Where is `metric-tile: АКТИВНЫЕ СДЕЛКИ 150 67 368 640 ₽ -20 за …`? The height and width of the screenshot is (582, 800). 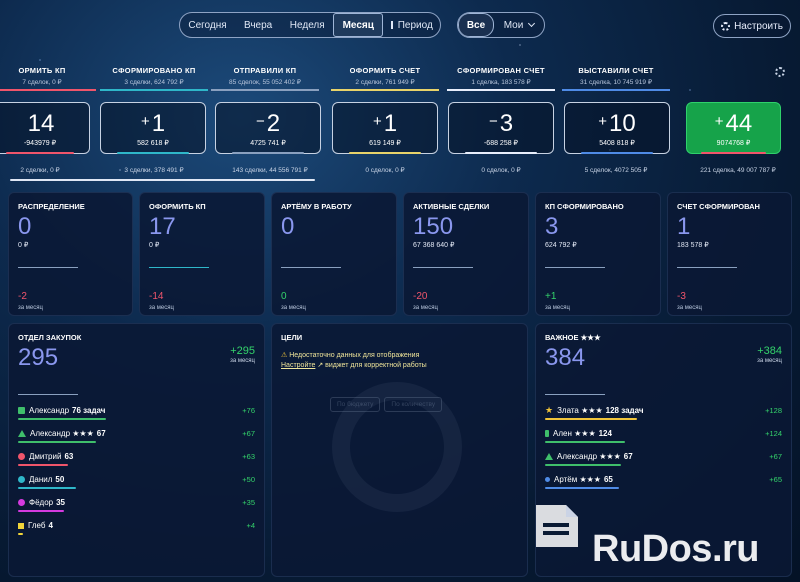
metric-tile: АКТИВНЫЕ СДЕЛКИ 150 67 368 640 ₽ -20 за … is located at coordinates (466, 254).